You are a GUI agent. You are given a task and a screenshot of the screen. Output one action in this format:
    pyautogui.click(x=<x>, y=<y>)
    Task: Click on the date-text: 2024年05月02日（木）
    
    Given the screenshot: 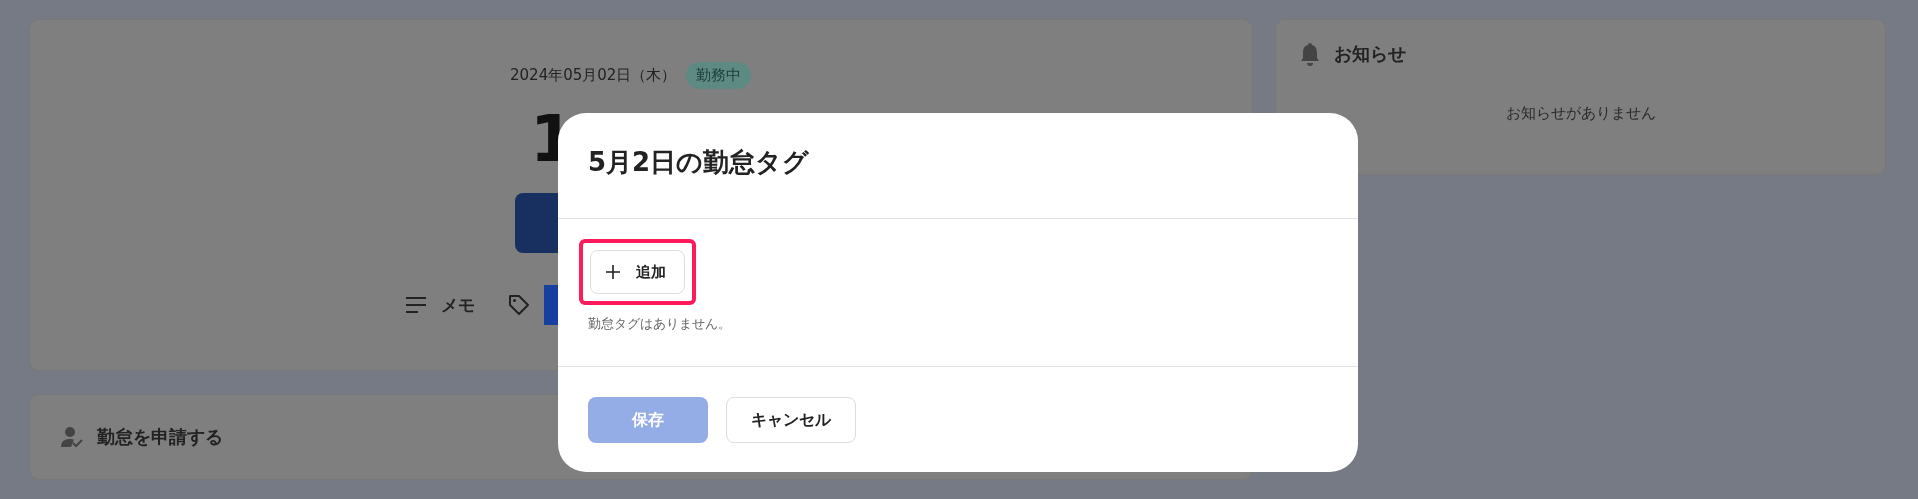 What is the action you would take?
    pyautogui.click(x=593, y=75)
    